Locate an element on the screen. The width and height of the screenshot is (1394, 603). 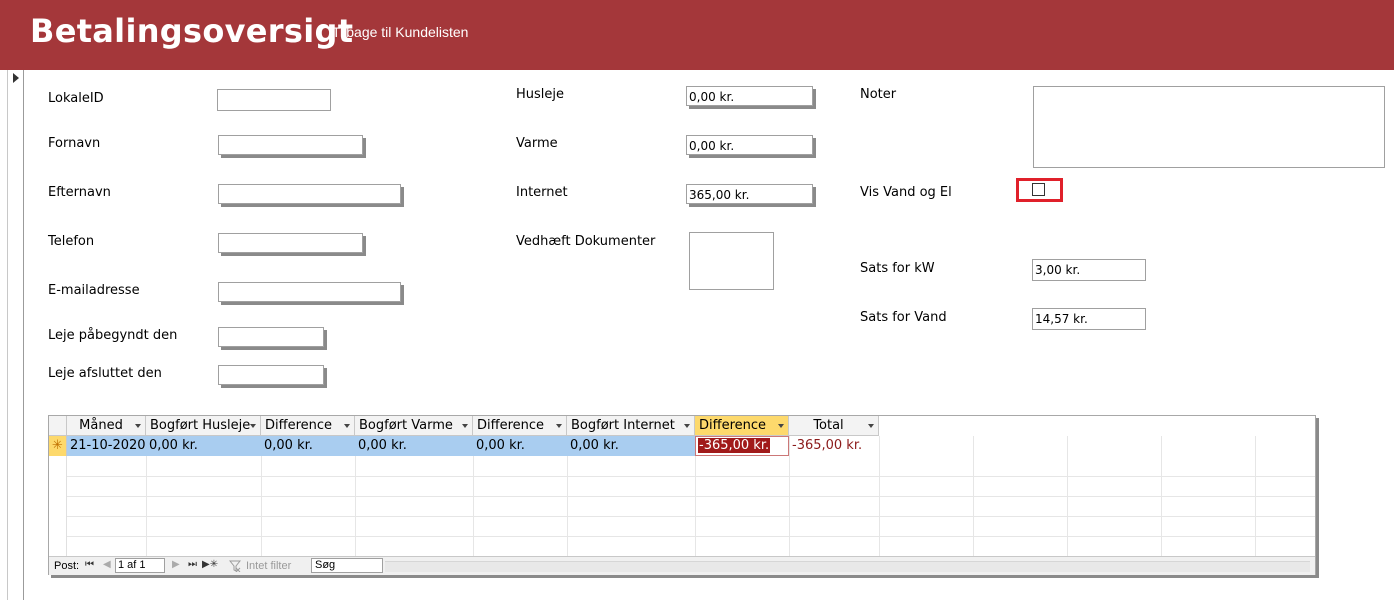
record-navigation-bar: Post: ⏮ ◀ 1 af 1 ▶ ⏭ ▶✳ Intet filter Søg is located at coordinates (682, 565).